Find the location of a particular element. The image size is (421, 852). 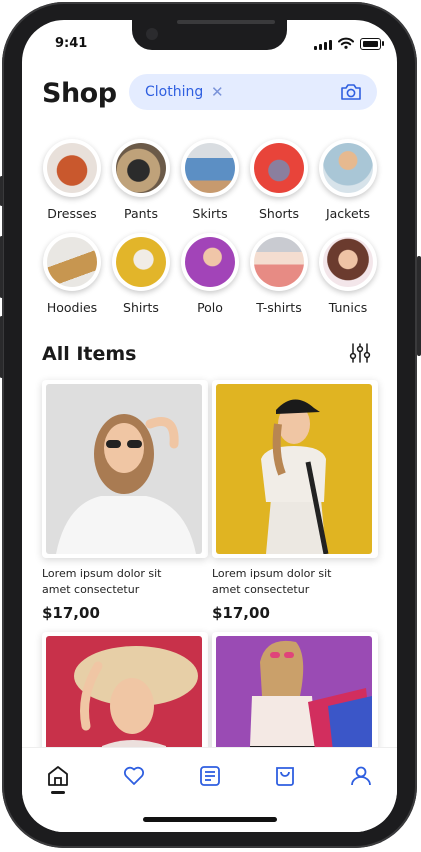

volume-up-button is located at coordinates (1, 267).